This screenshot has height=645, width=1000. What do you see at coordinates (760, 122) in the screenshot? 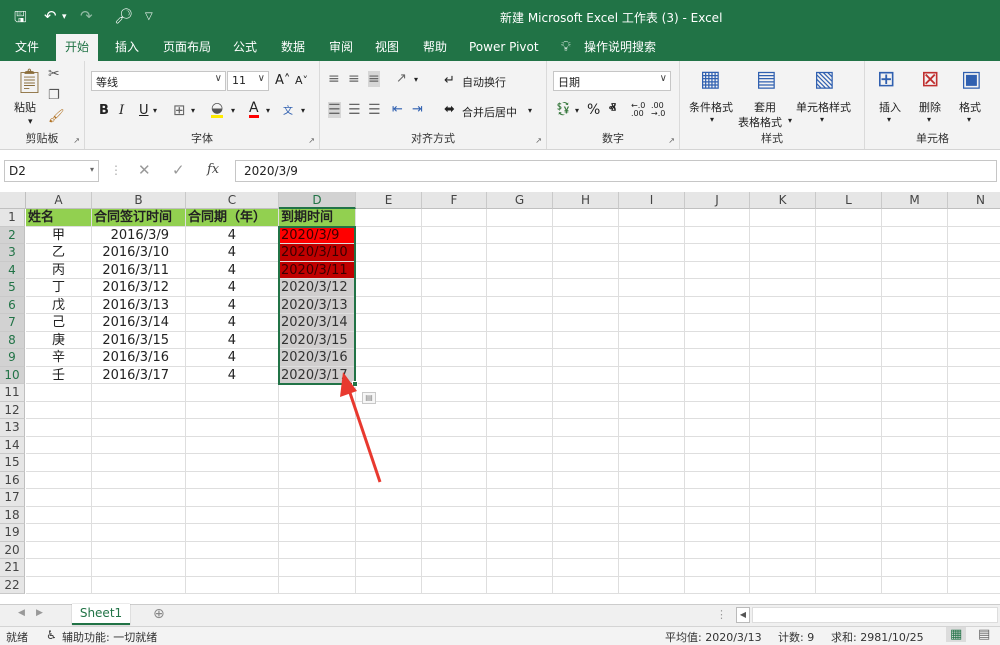
I see `format-as-table-line2: 表格格式` at bounding box center [760, 122].